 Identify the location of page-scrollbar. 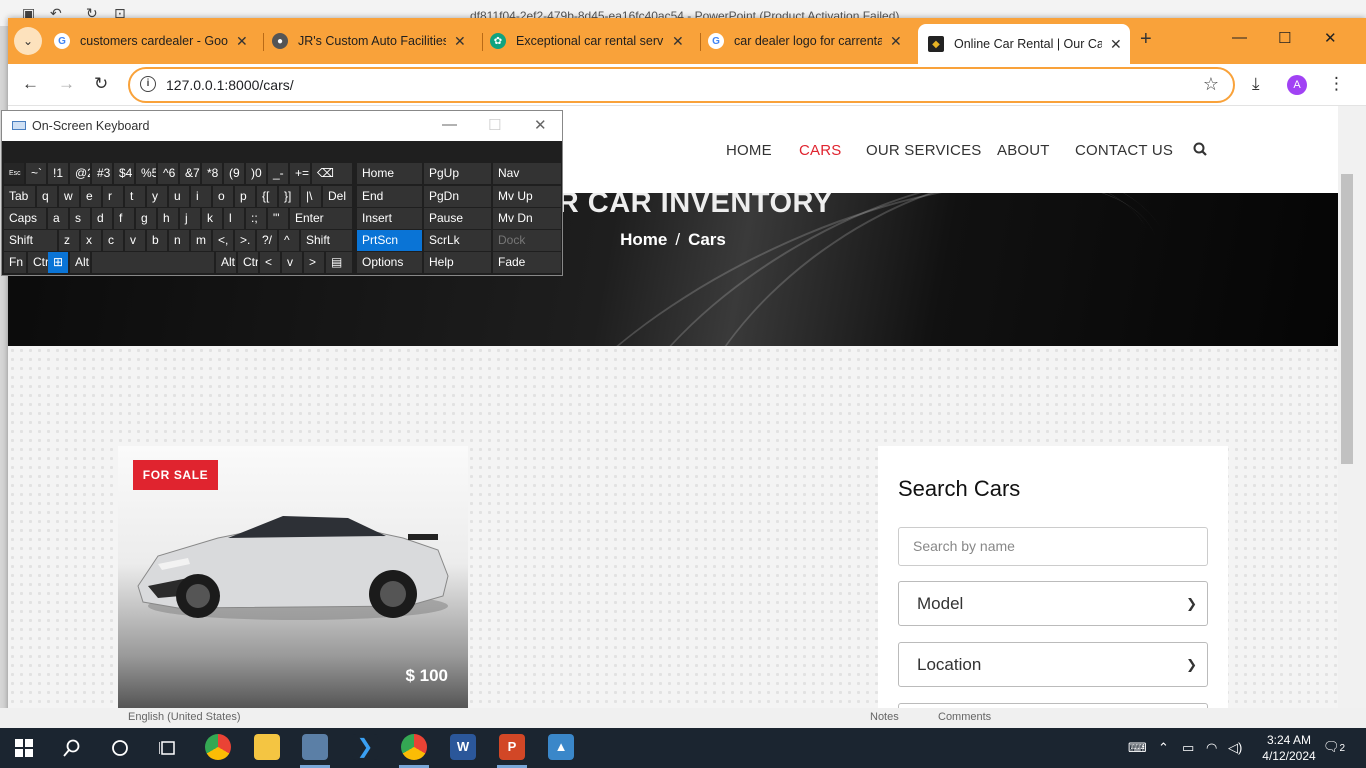
(1352, 413).